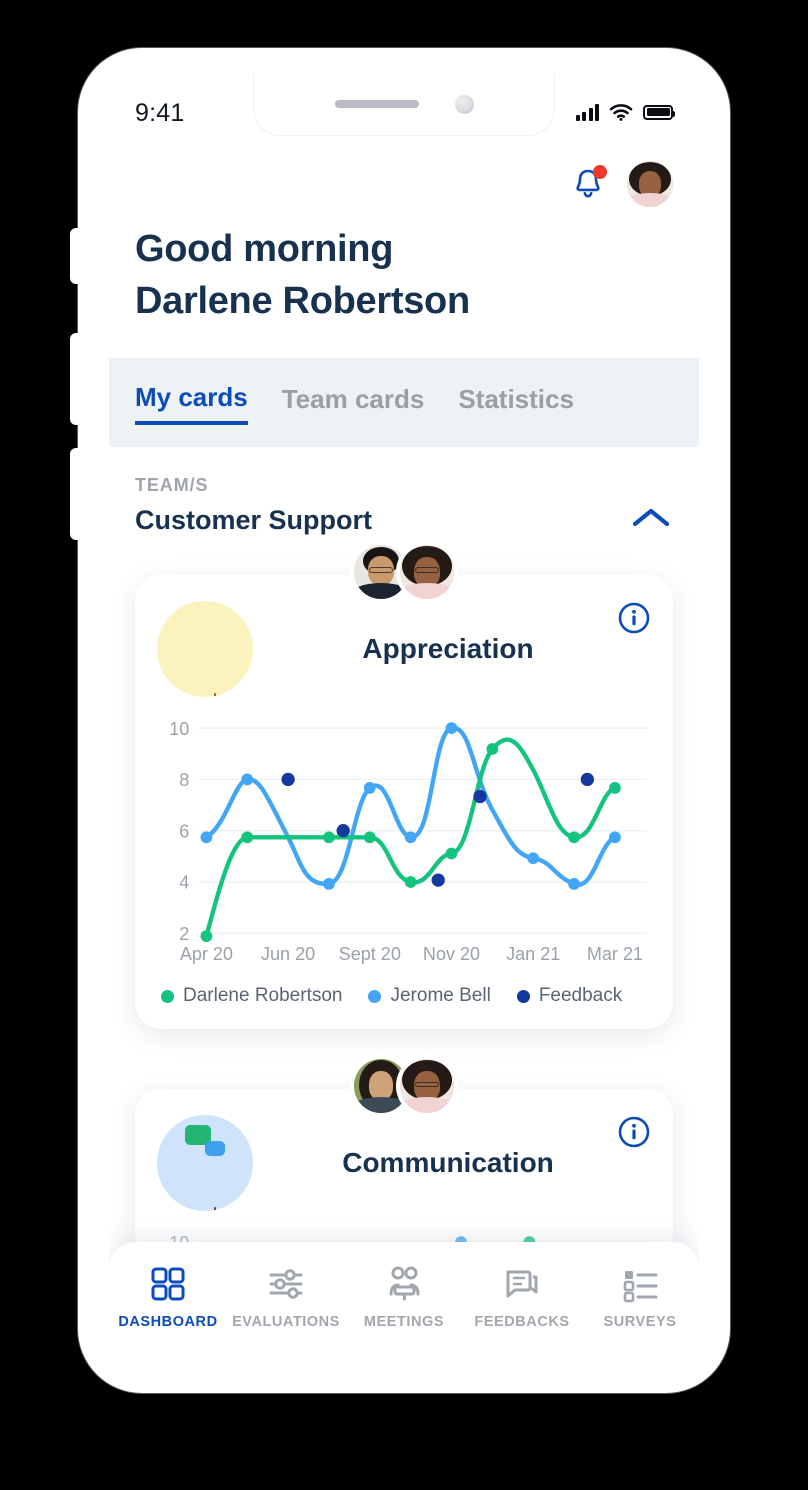  What do you see at coordinates (184, 934) in the screenshot?
I see `svg-text: 2` at bounding box center [184, 934].